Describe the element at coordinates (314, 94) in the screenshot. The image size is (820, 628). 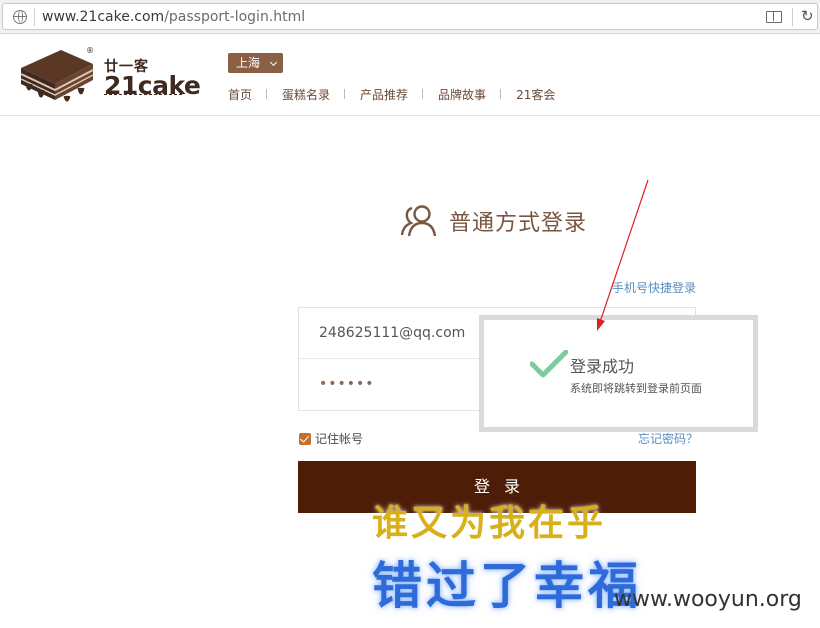
I see `nav-item-cakes: 蛋糕名录` at that location.